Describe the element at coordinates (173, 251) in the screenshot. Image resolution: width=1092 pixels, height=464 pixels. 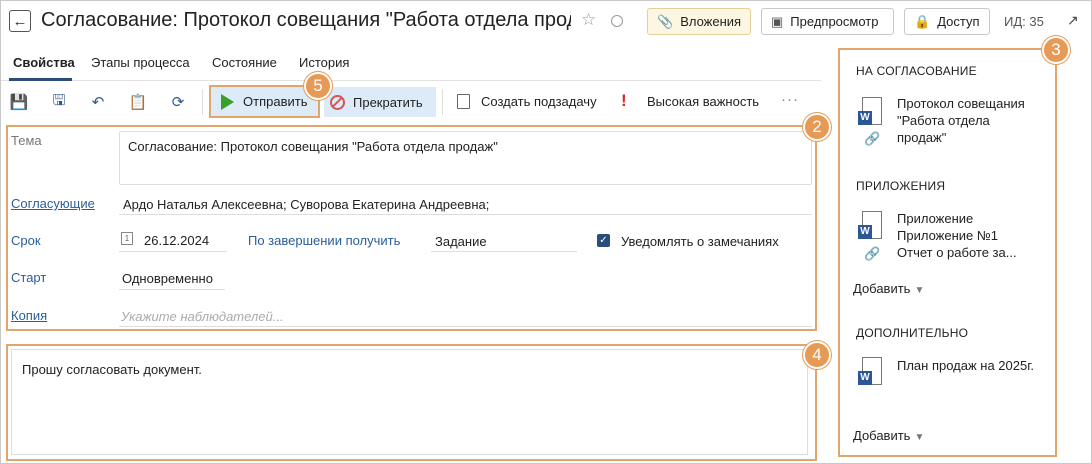
I see `deadline-underline` at that location.